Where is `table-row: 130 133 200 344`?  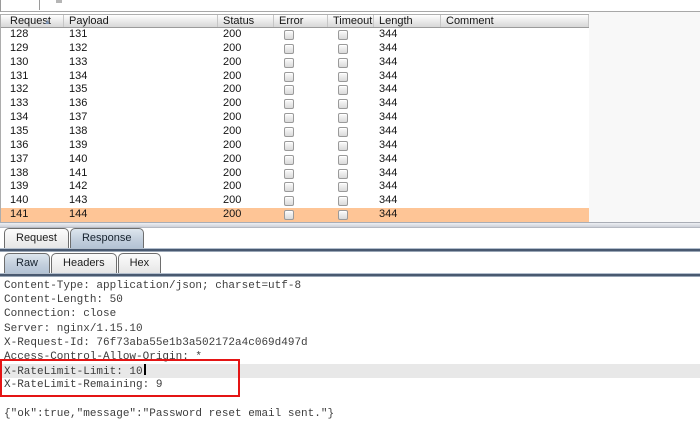
table-row: 130 133 200 344 is located at coordinates (295, 62).